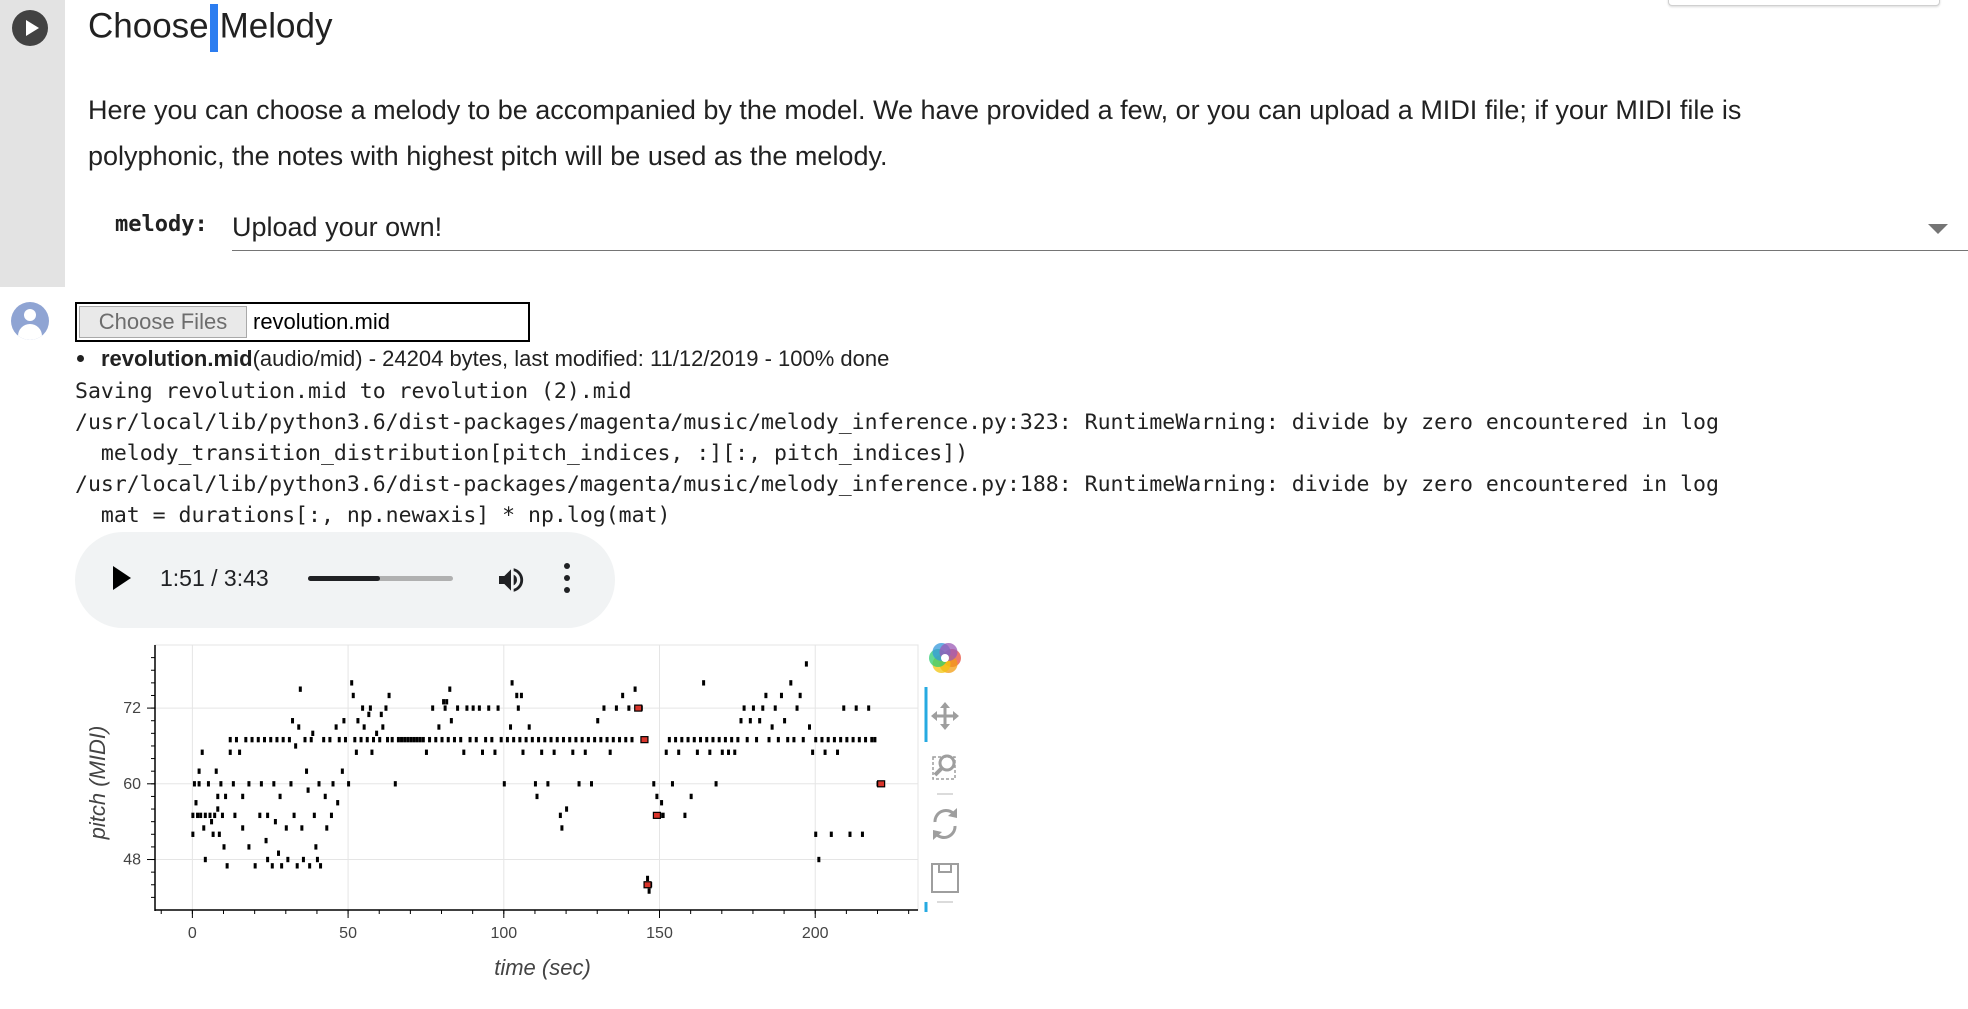 Image resolution: width=1968 pixels, height=1009 pixels. I want to click on audio-progress-fill, so click(344, 578).